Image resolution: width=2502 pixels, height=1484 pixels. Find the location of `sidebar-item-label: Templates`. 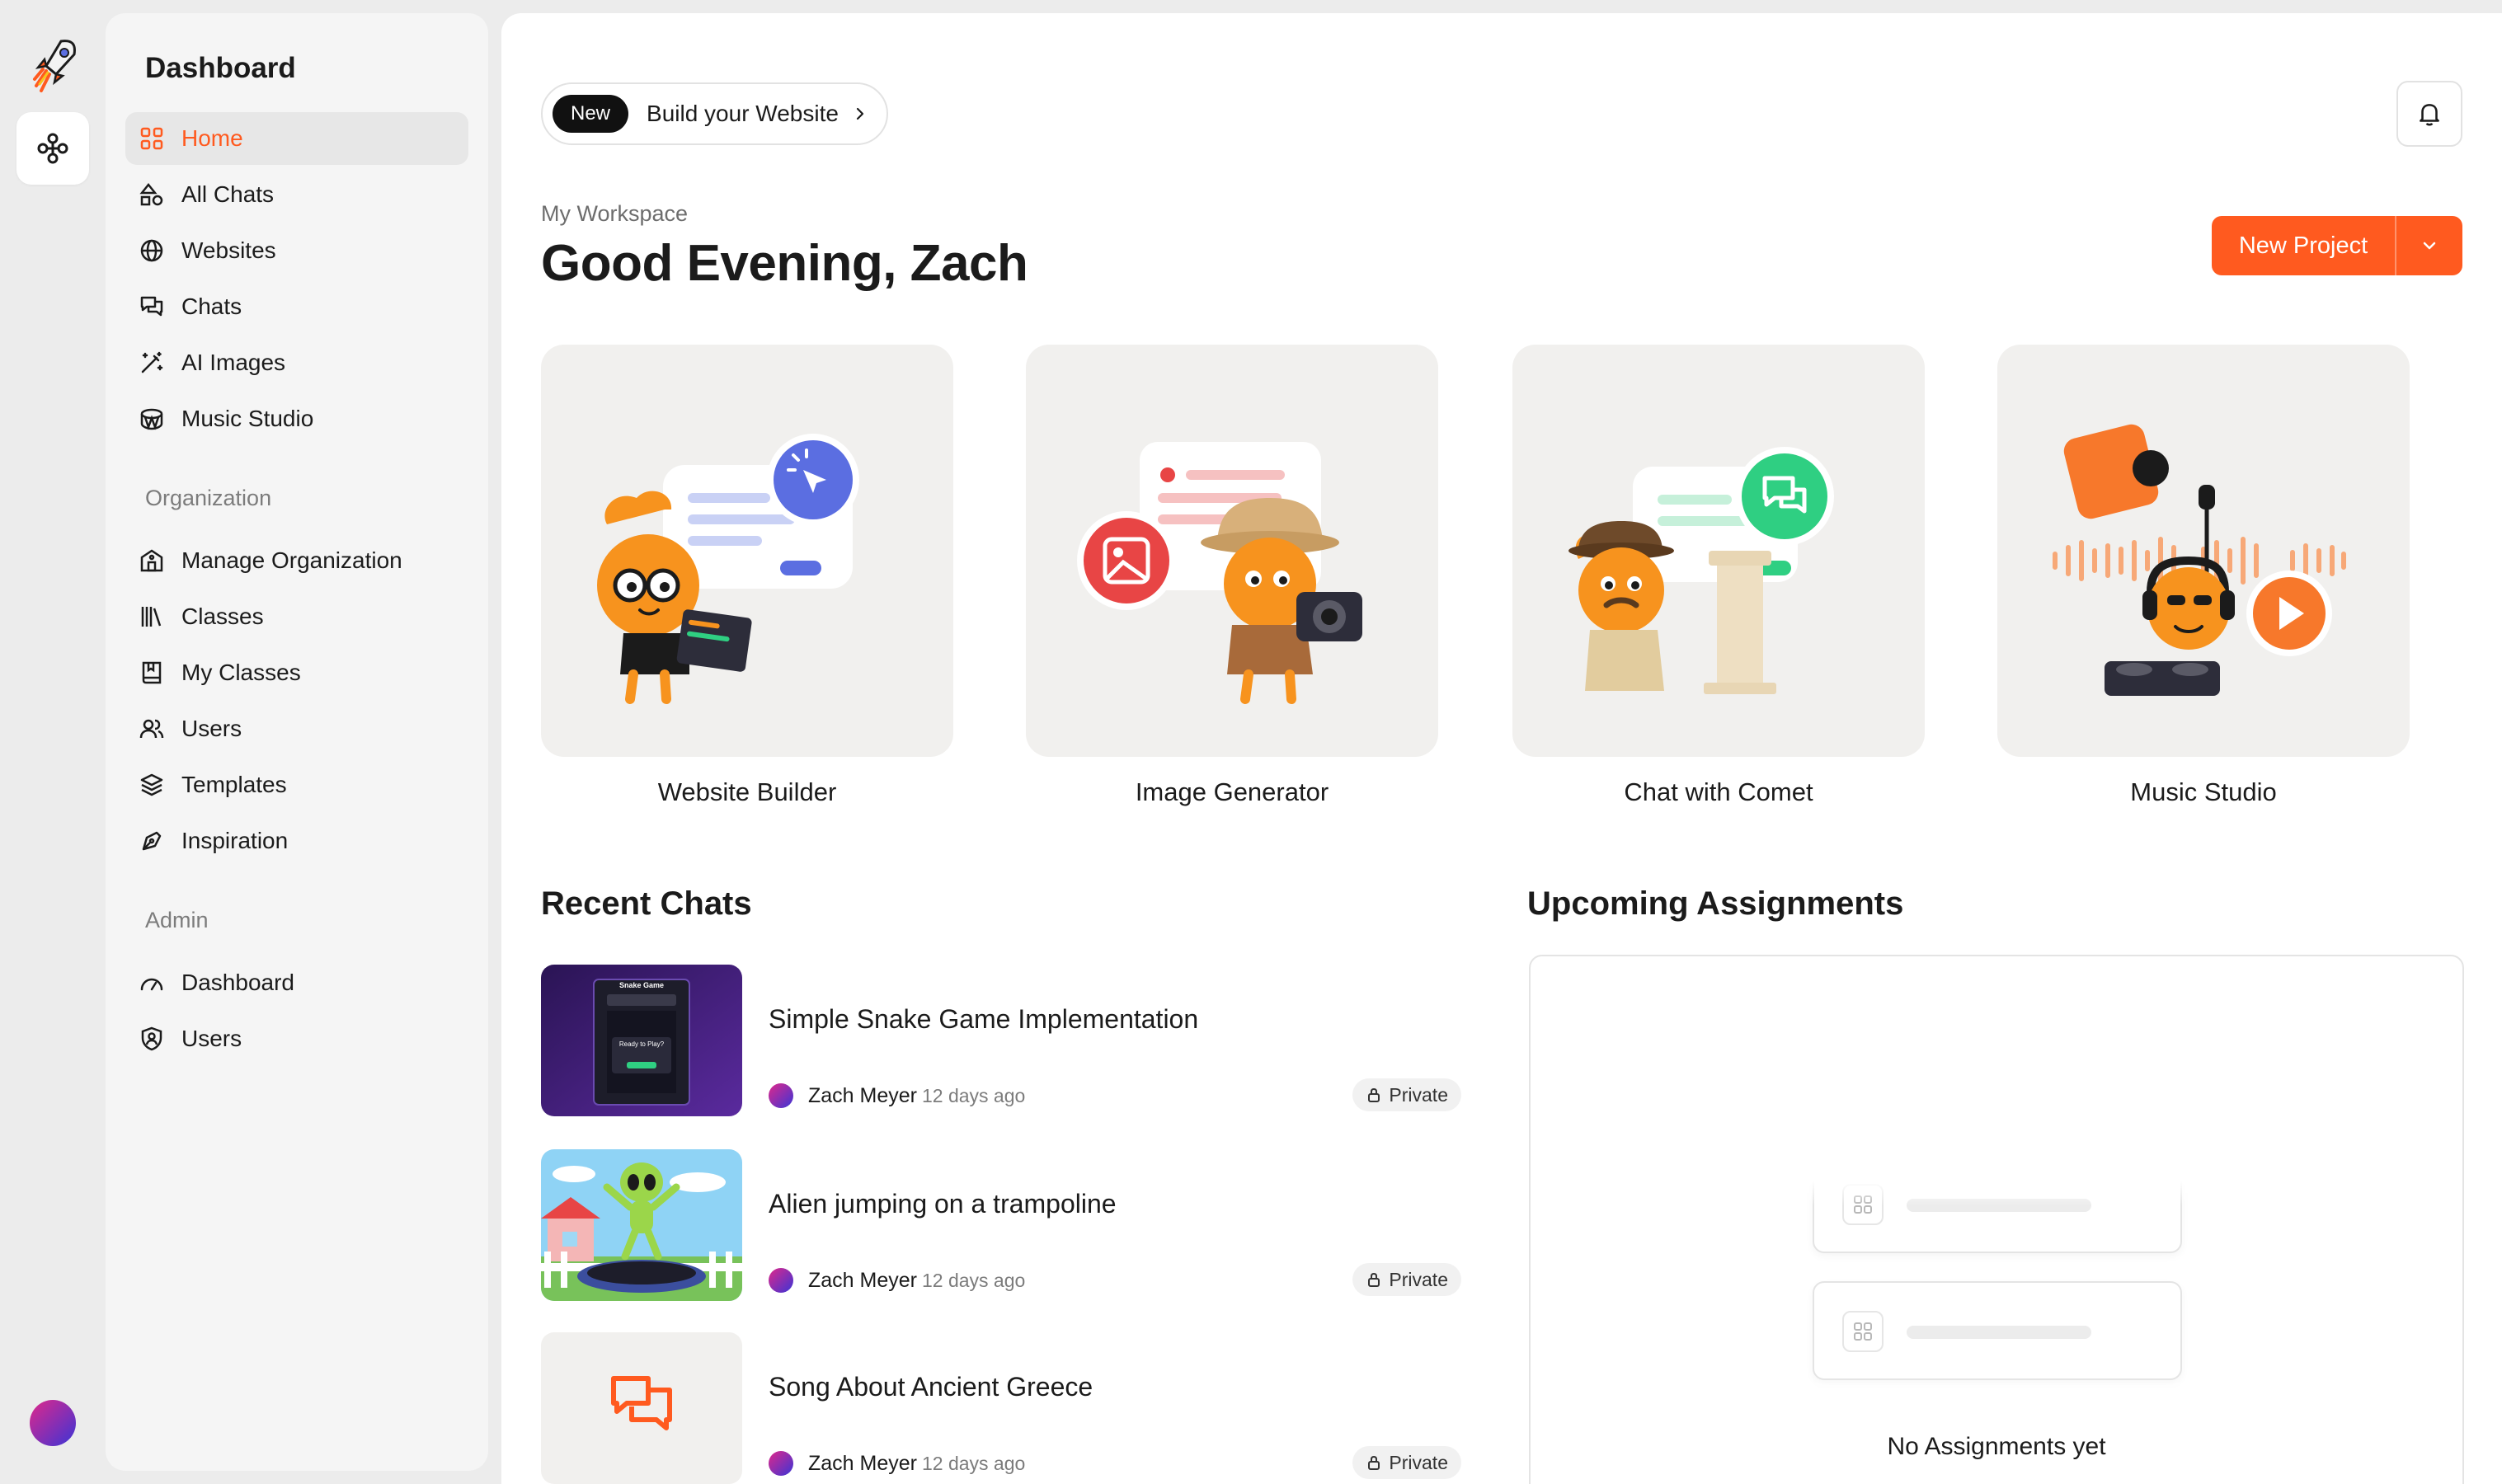

sidebar-item-label: Templates is located at coordinates (234, 784).